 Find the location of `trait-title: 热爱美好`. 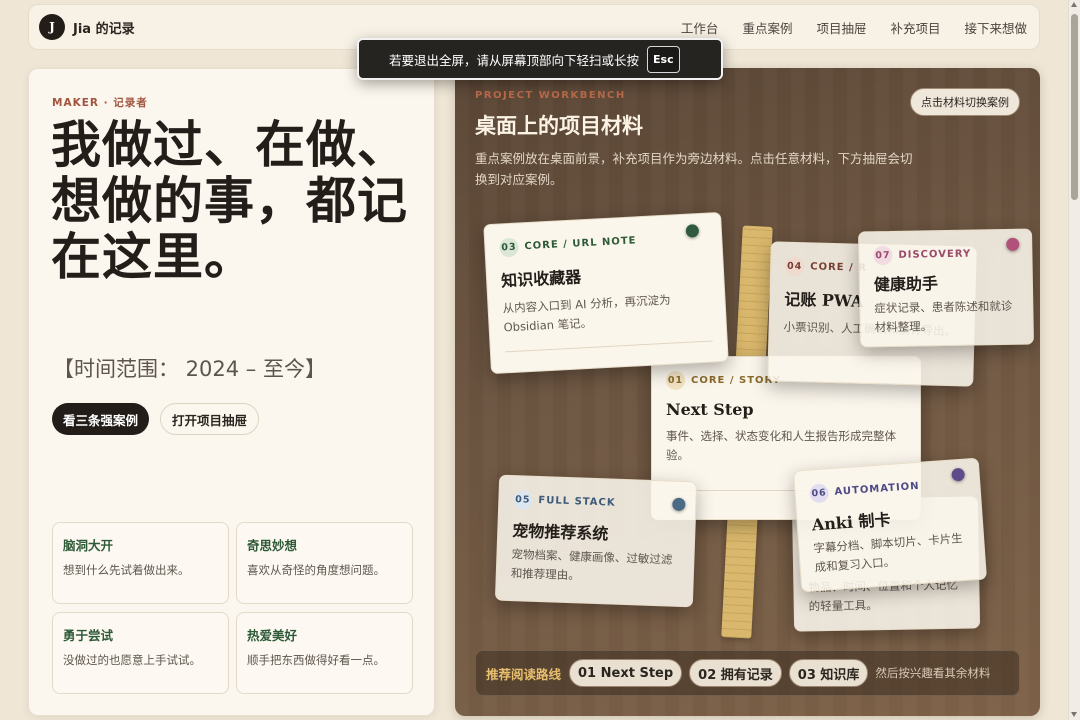

trait-title: 热爱美好 is located at coordinates (272, 635).